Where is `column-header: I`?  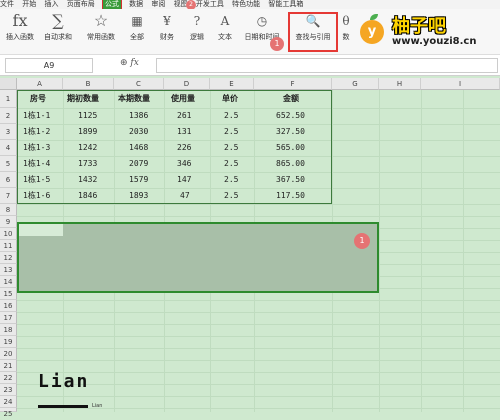
column-header: I is located at coordinates (460, 84).